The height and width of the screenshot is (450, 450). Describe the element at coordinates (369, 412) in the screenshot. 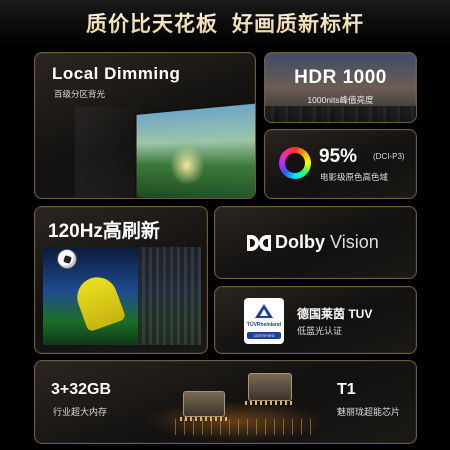

I see `chip-subtitle: 魅丽珑超能芯片` at that location.